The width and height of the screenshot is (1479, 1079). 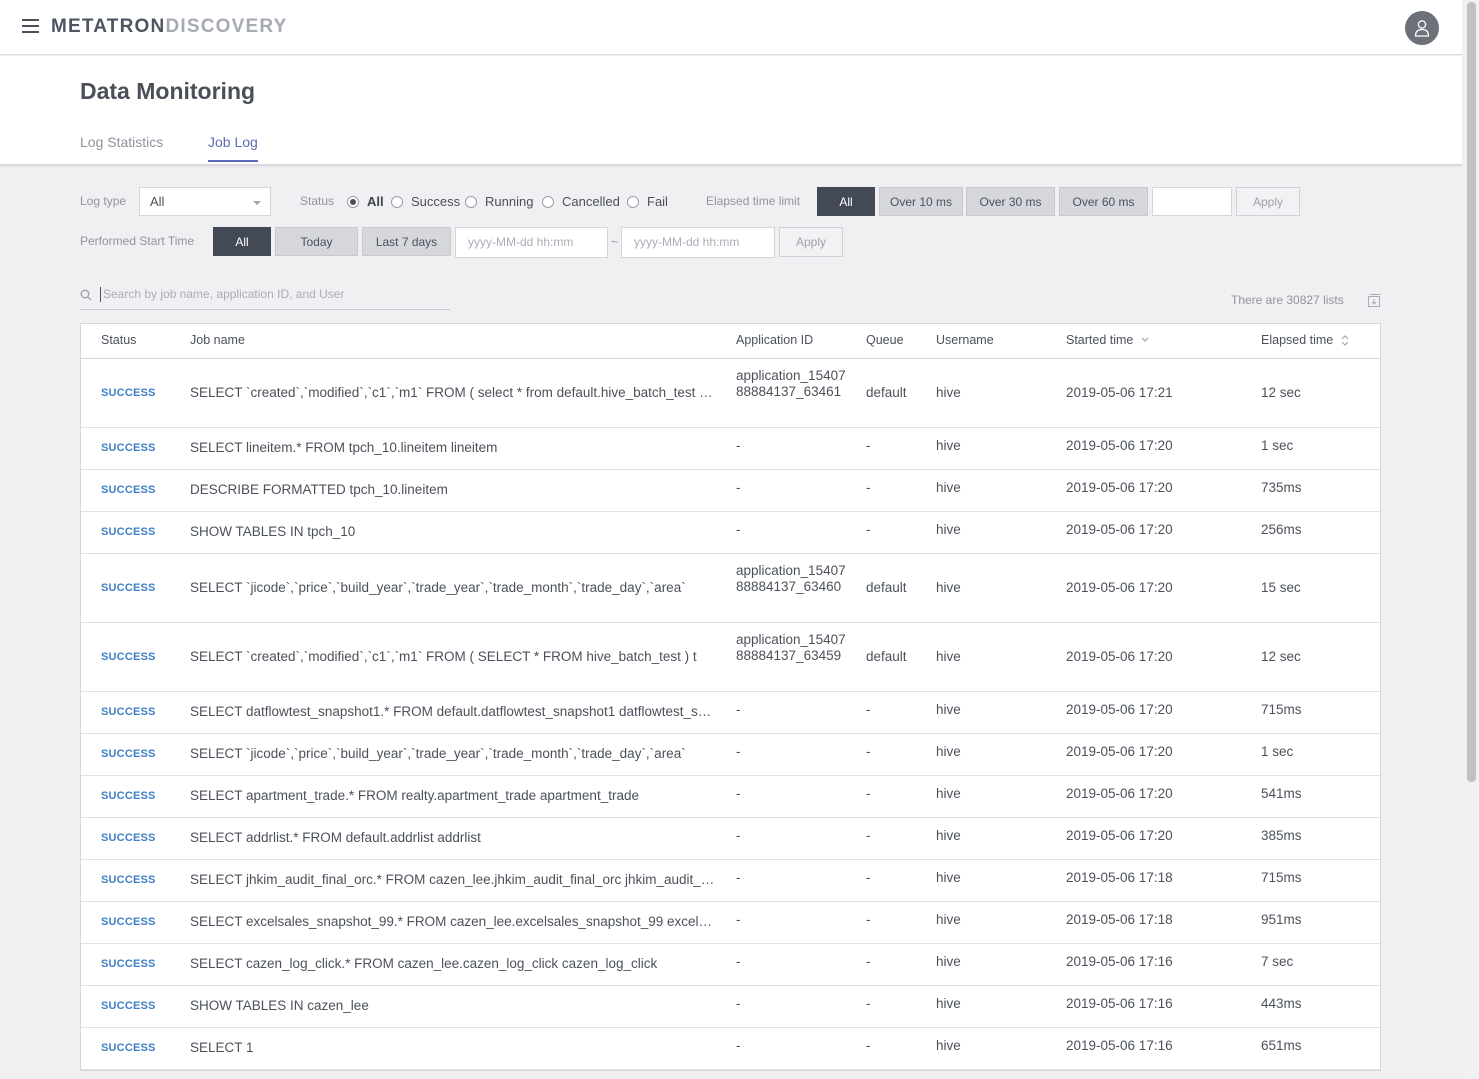 What do you see at coordinates (1281, 1045) in the screenshot?
I see `elapsed-time-cell: 651ms` at bounding box center [1281, 1045].